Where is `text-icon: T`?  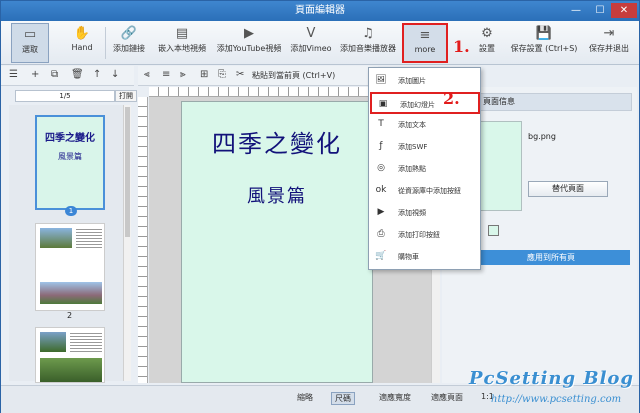 text-icon: T is located at coordinates (381, 124).